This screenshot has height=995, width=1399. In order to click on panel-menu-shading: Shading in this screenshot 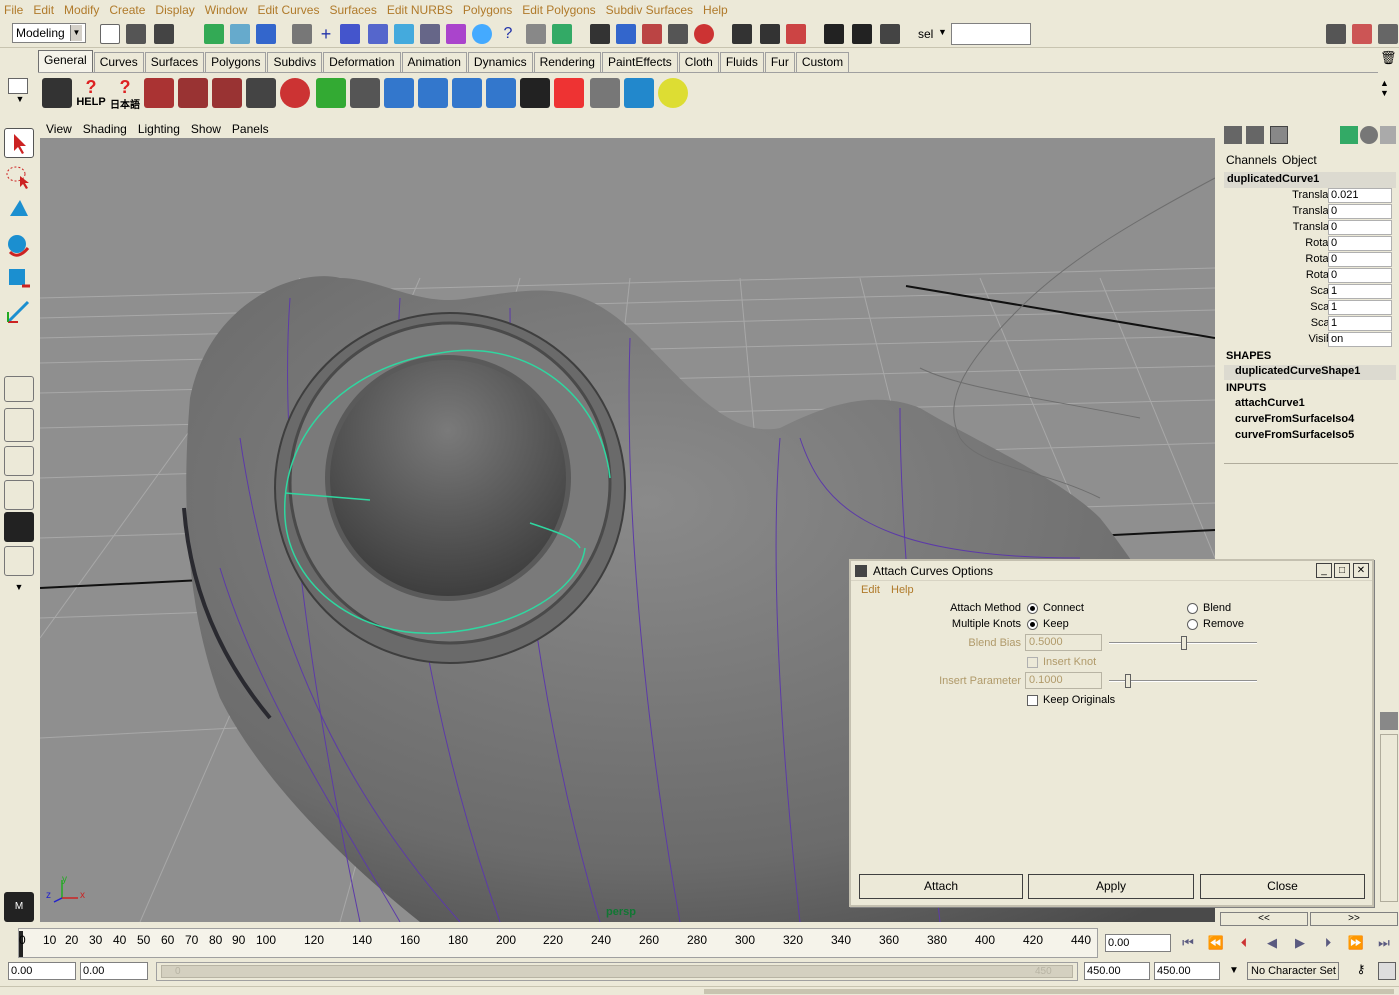, I will do `click(105, 129)`.